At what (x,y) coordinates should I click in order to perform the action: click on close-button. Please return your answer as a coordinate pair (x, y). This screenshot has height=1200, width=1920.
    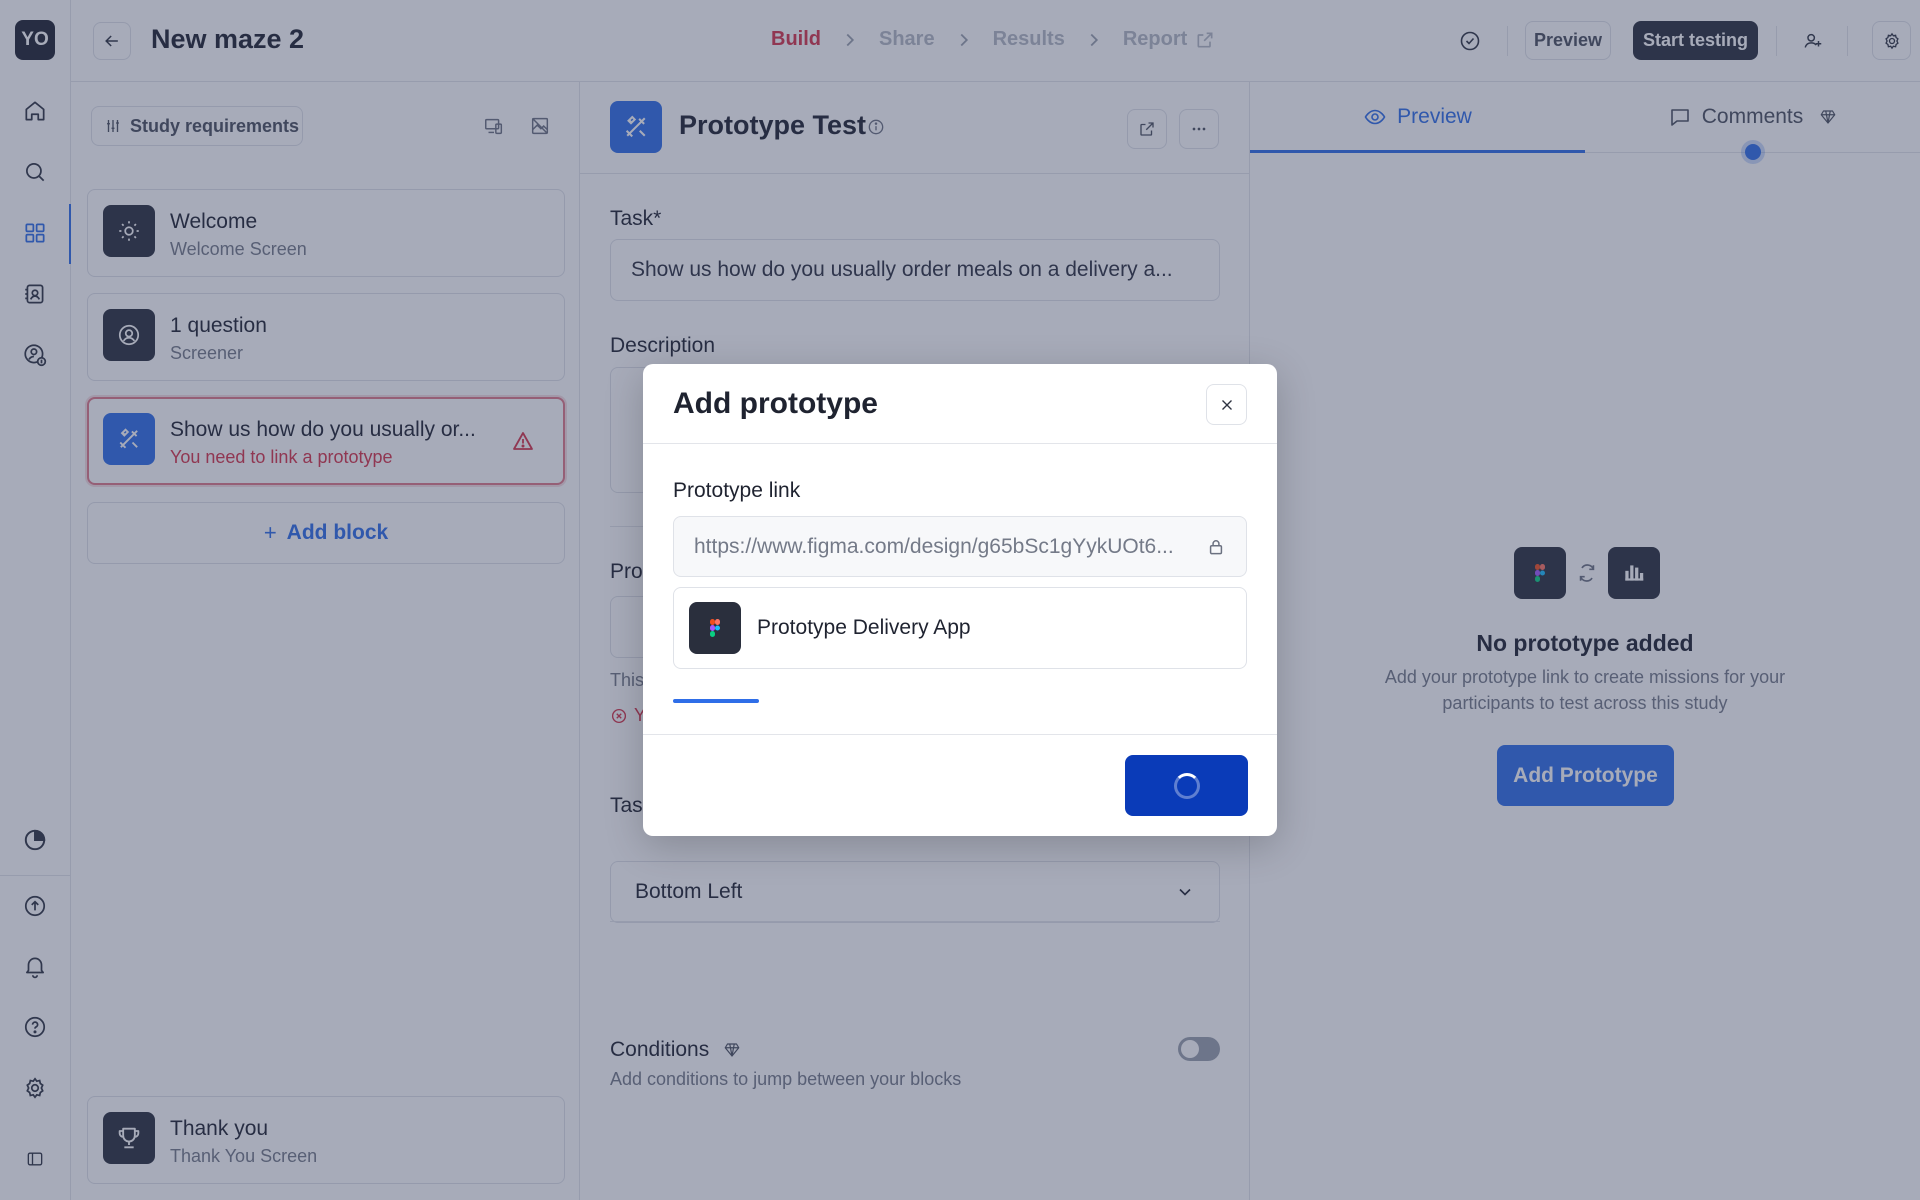
    Looking at the image, I should click on (1226, 404).